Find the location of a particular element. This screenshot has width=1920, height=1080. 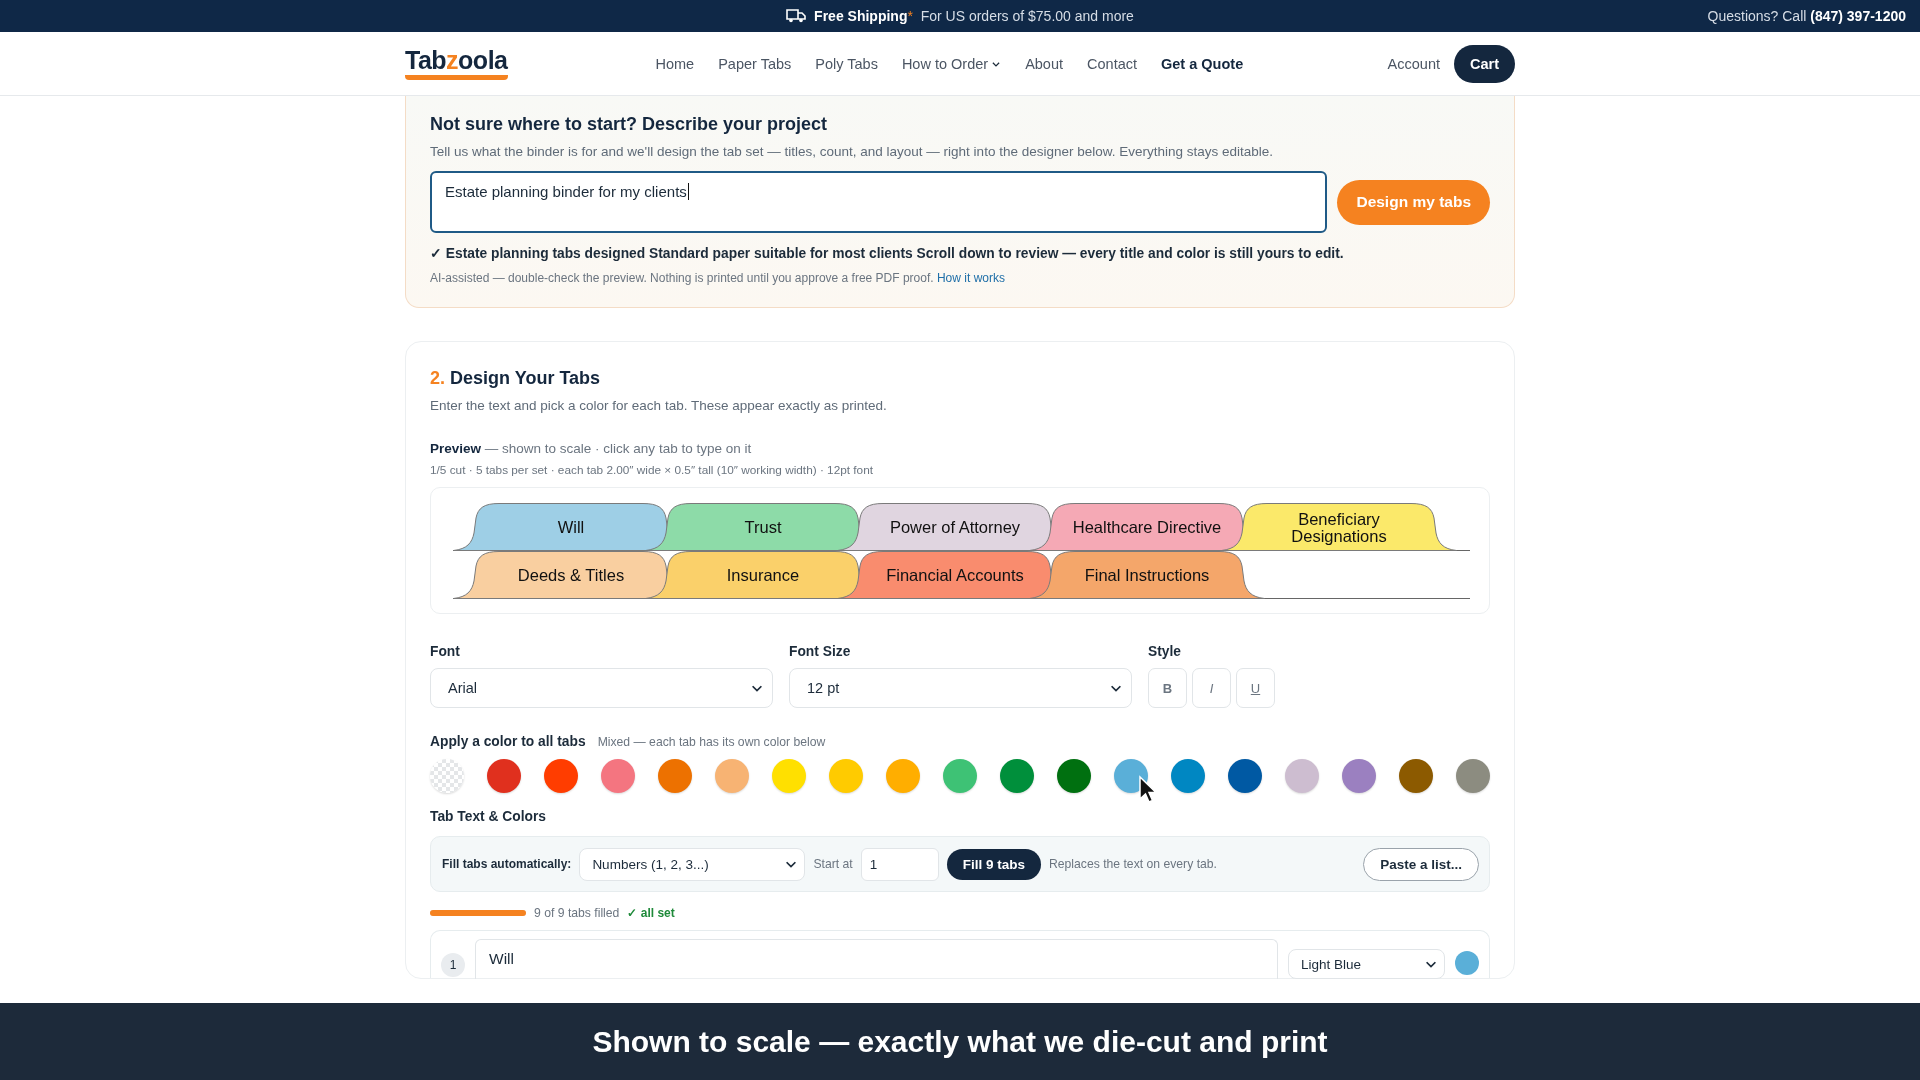

tab-text-field: Will is located at coordinates (876, 959).